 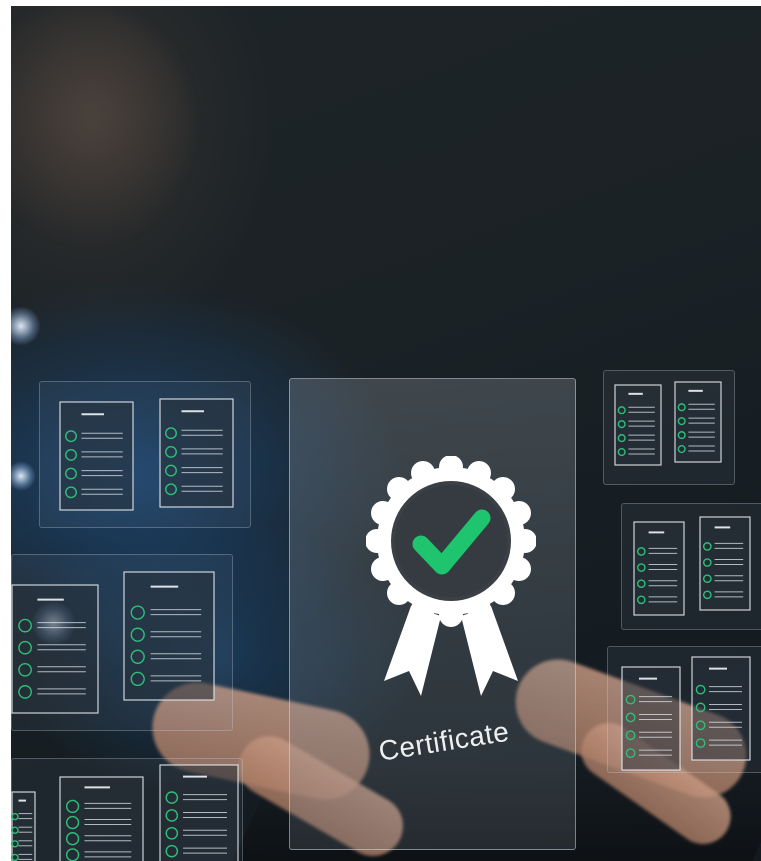 I want to click on blurred-person, so click(x=101, y=126).